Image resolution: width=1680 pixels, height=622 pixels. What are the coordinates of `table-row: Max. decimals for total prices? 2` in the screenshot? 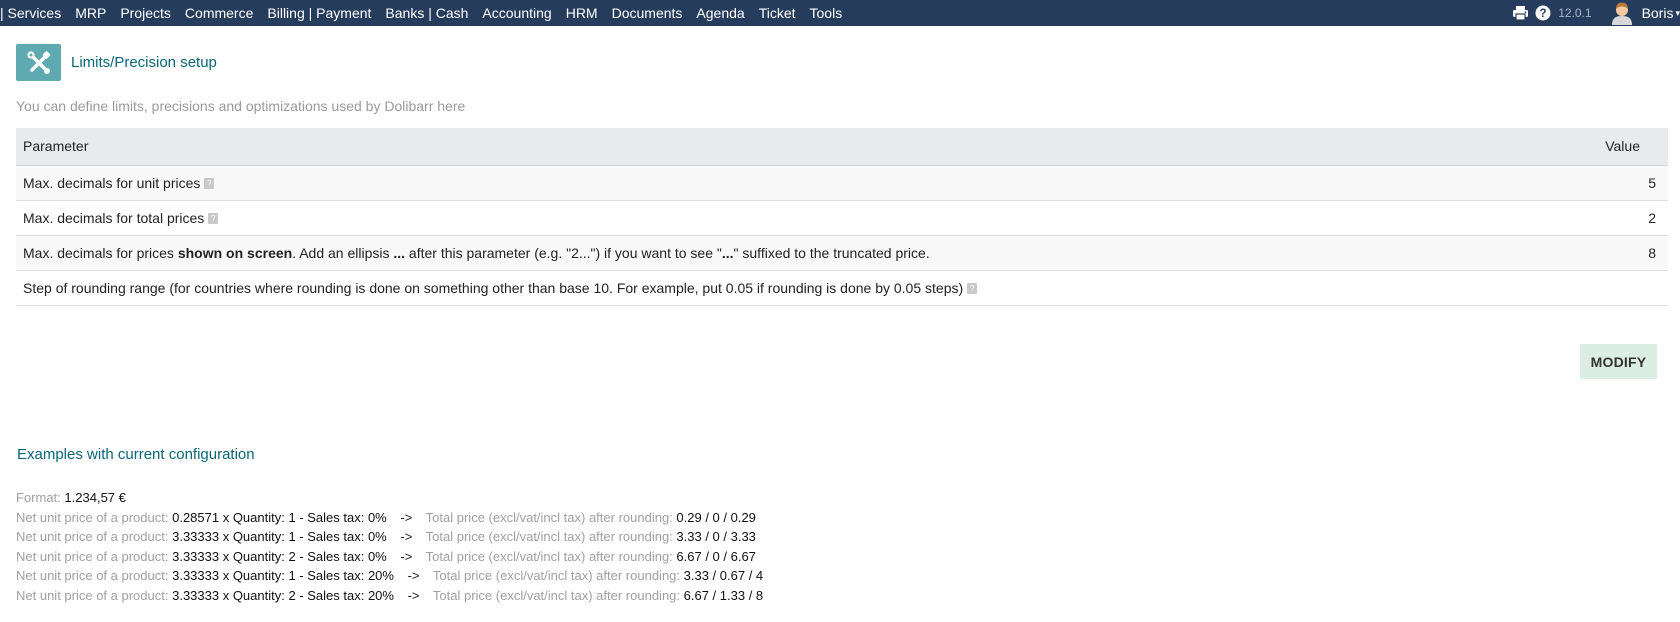 It's located at (842, 218).